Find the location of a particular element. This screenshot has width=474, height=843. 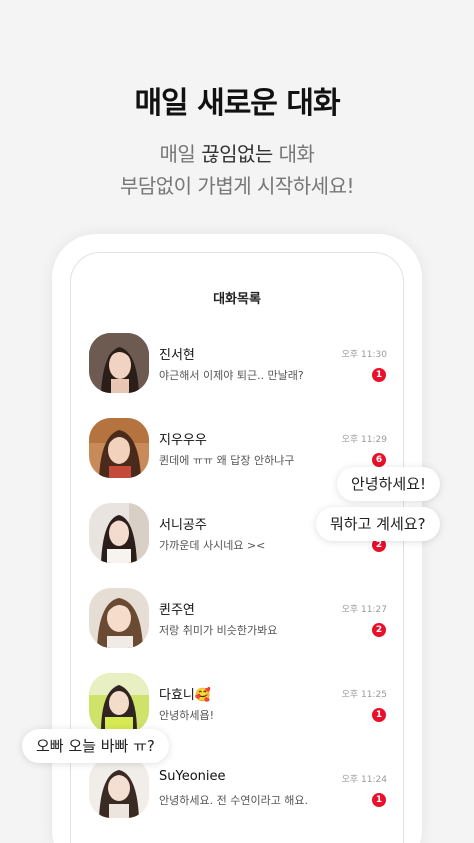

chat-list-item: 진서현 야근해서 이제야 퇴근.. 만날래? 오후 11:30 1 is located at coordinates (239, 363).